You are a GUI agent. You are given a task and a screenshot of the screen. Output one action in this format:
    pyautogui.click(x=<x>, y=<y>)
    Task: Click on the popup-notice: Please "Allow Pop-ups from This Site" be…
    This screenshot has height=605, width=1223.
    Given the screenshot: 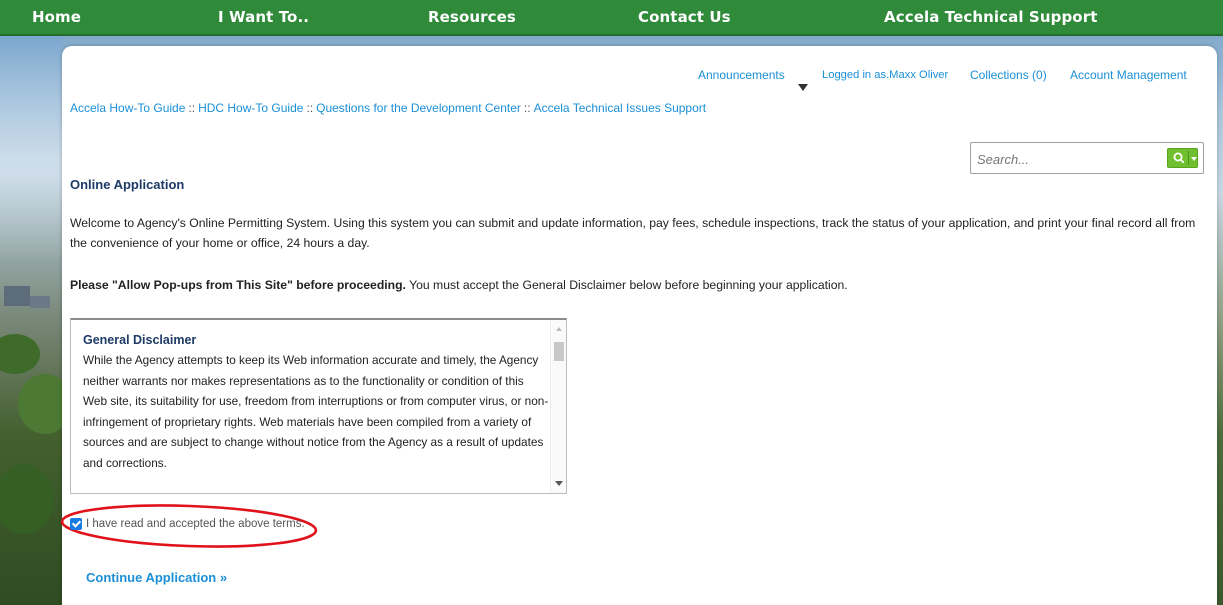 What is the action you would take?
    pyautogui.click(x=640, y=285)
    